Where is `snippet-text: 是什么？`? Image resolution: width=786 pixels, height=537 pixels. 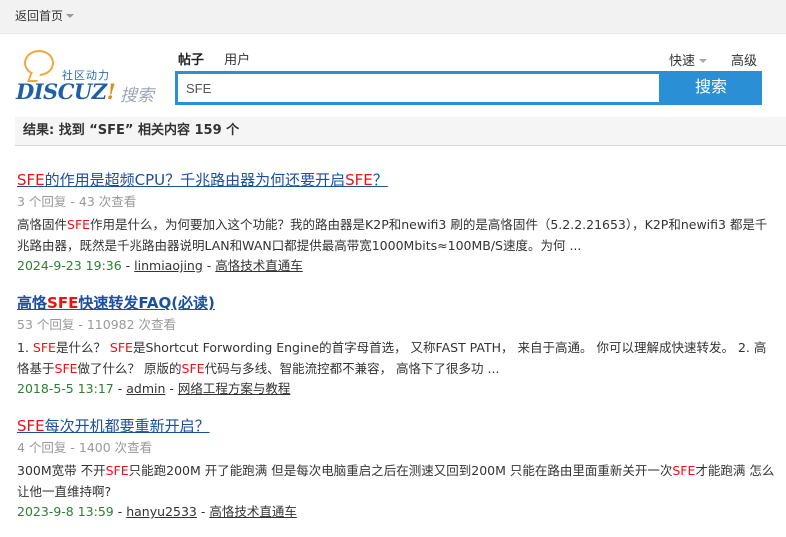
snippet-text: 是什么？ is located at coordinates (82, 347).